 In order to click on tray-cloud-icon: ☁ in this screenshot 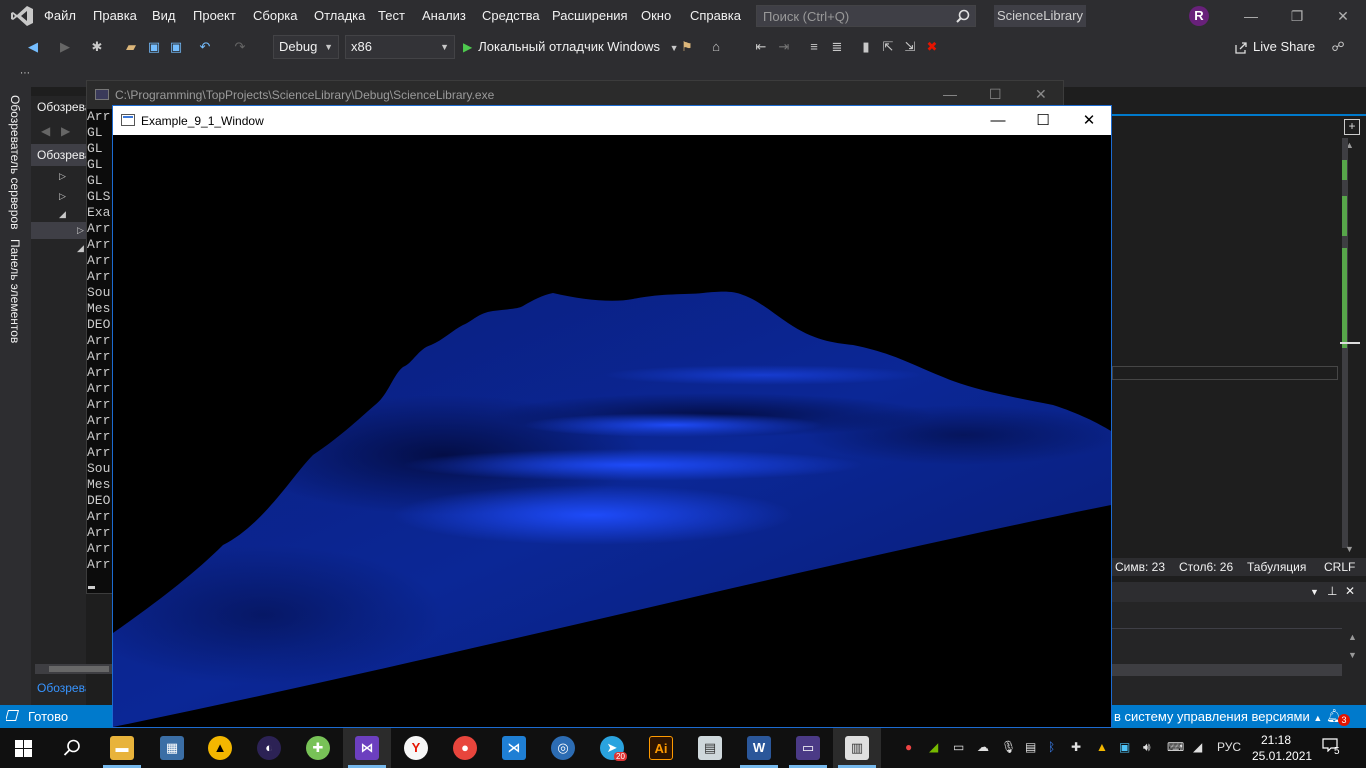, I will do `click(983, 747)`.